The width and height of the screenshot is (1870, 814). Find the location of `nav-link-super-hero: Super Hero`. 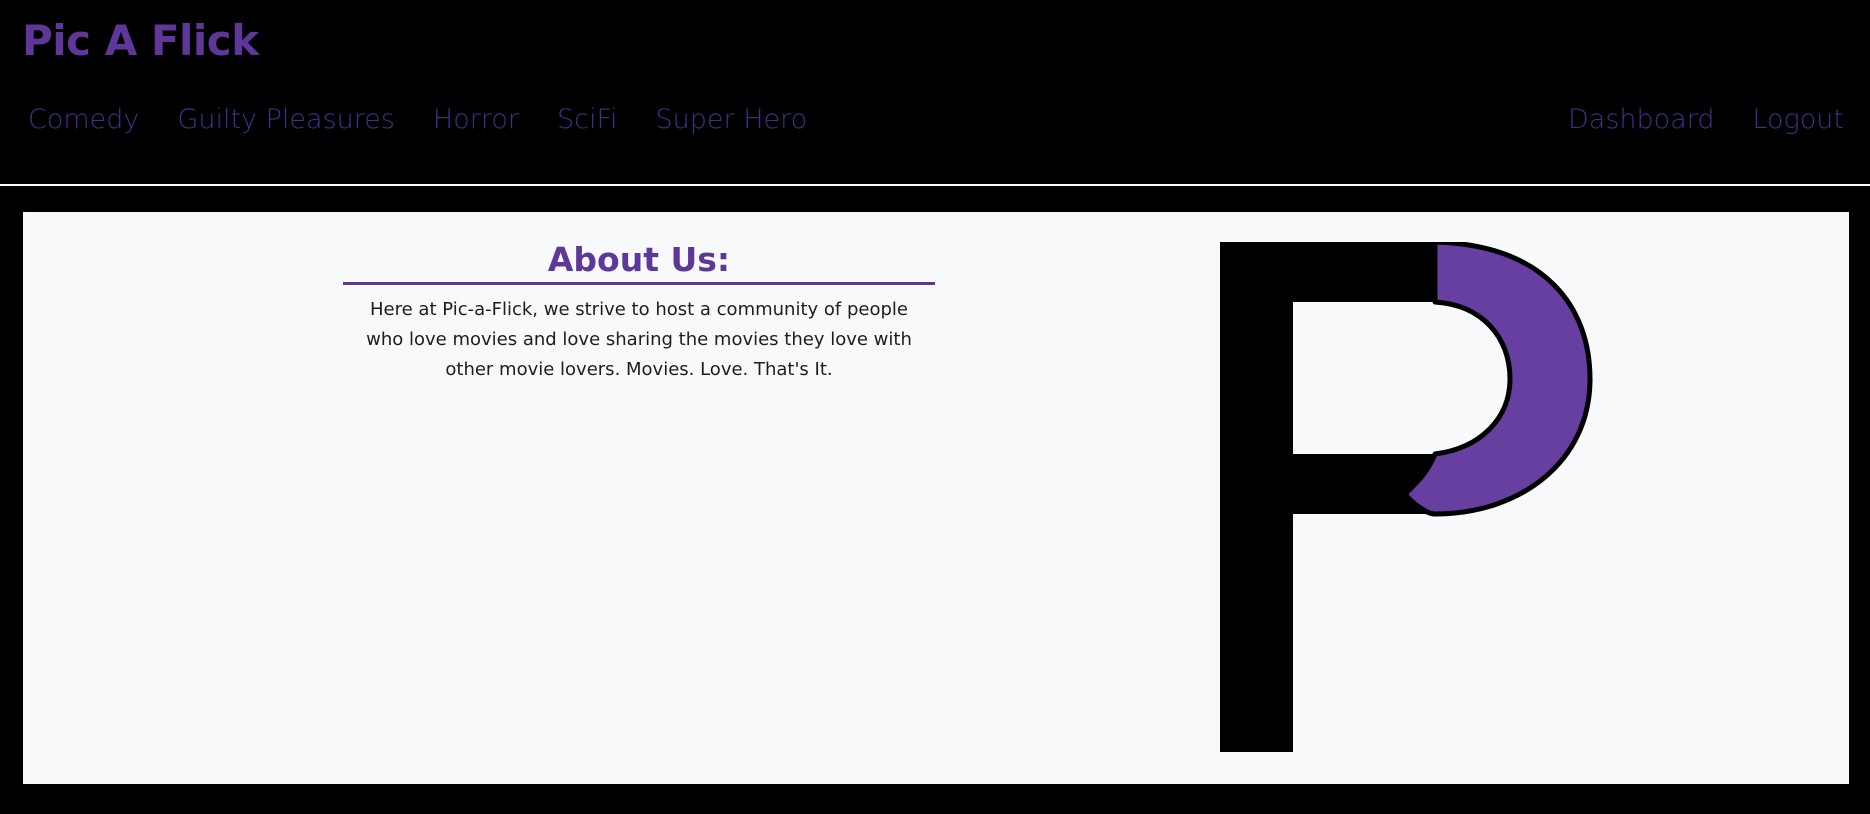

nav-link-super-hero: Super Hero is located at coordinates (732, 120).